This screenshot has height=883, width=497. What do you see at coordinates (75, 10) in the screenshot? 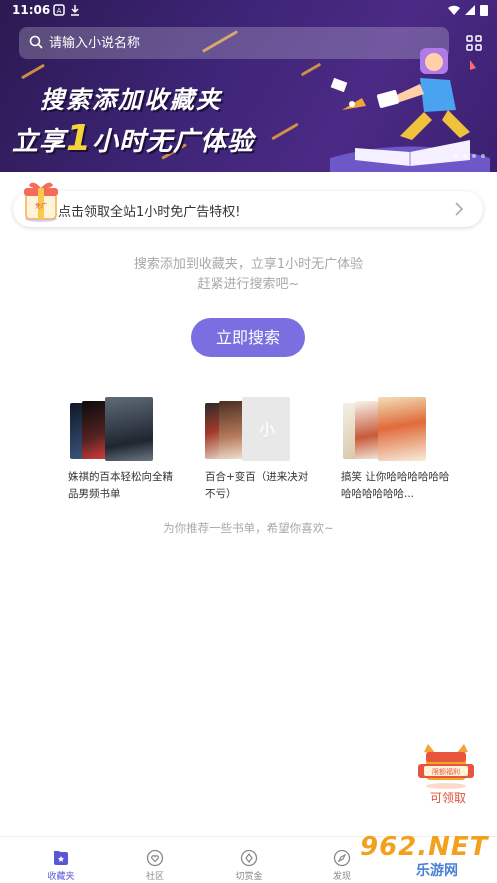
I see `download-icon` at bounding box center [75, 10].